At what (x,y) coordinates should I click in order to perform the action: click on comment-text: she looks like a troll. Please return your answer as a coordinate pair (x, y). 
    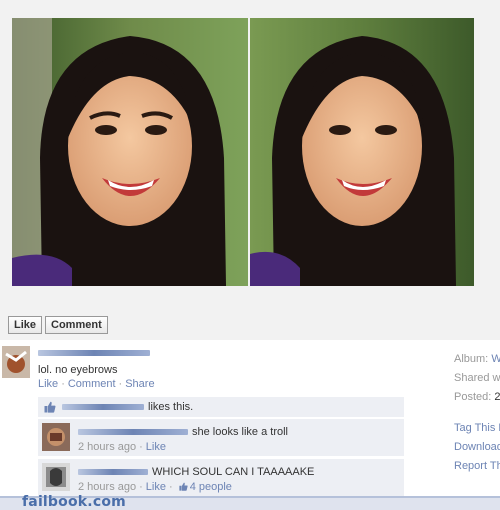
    Looking at the image, I should click on (240, 432).